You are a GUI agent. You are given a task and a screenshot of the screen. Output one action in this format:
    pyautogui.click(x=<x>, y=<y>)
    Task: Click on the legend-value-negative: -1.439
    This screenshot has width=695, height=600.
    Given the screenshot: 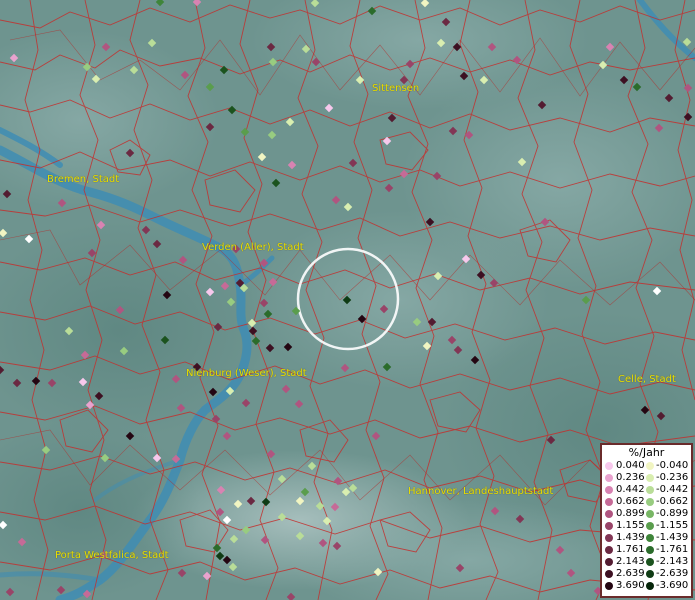 What is the action you would take?
    pyautogui.click(x=672, y=537)
    